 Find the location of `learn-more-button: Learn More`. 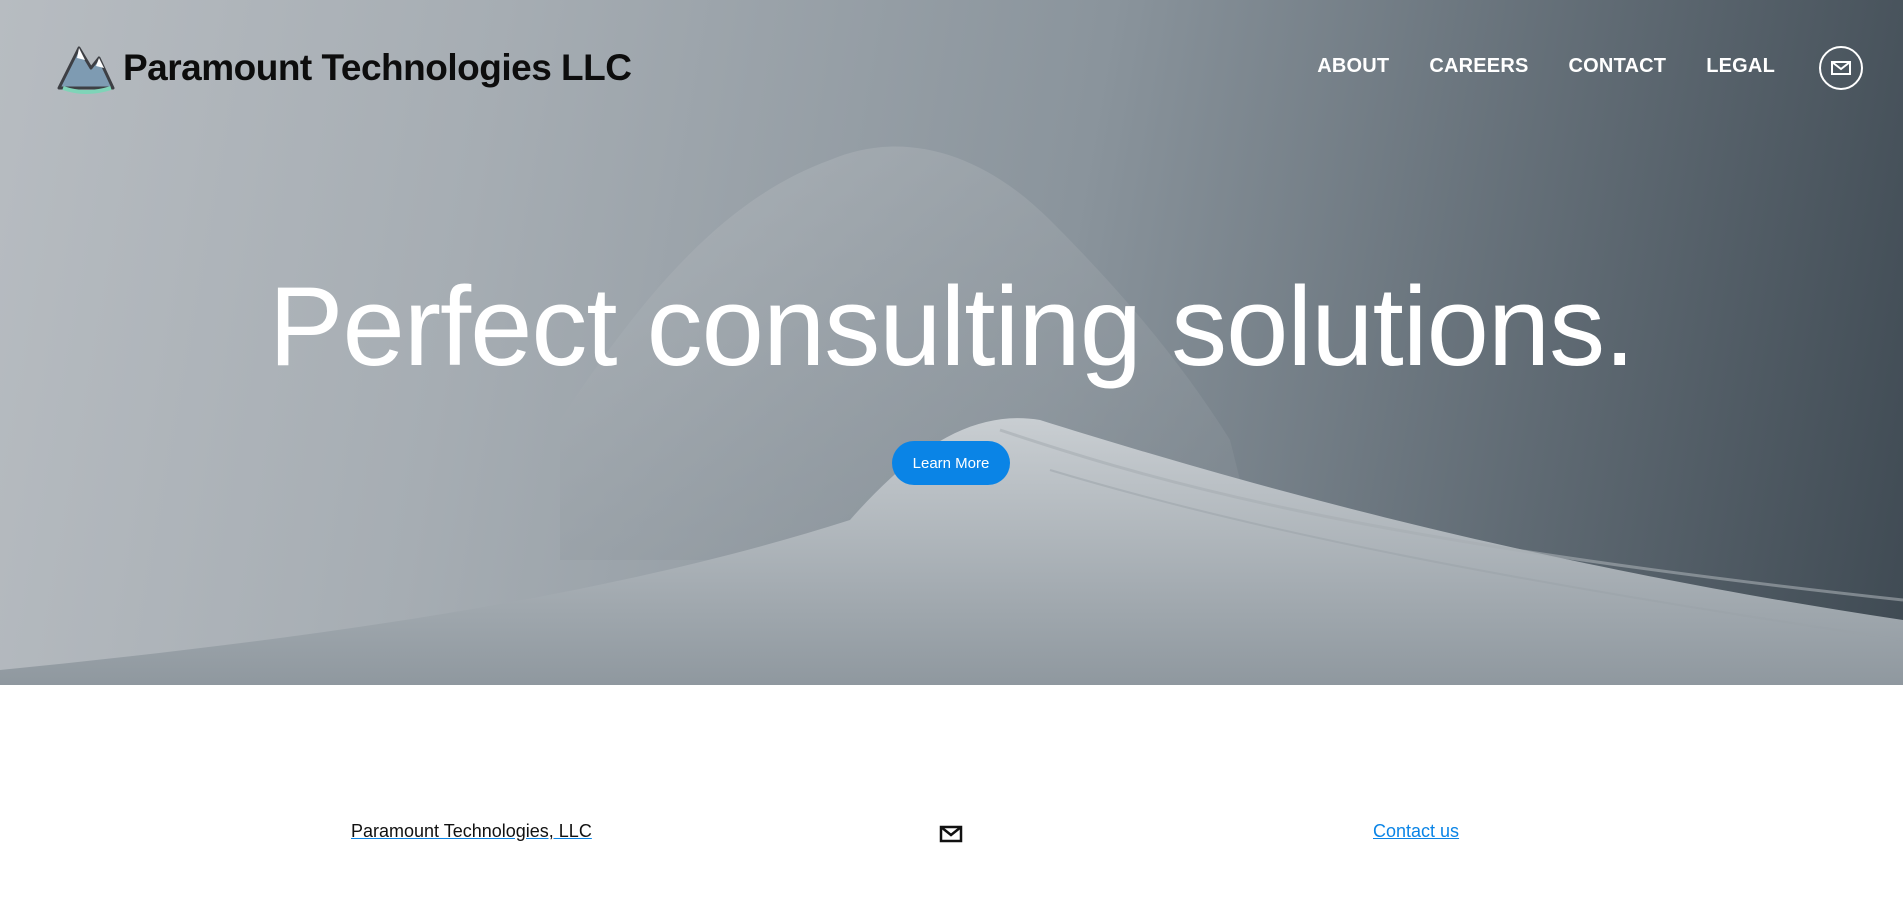

learn-more-button: Learn More is located at coordinates (951, 463).